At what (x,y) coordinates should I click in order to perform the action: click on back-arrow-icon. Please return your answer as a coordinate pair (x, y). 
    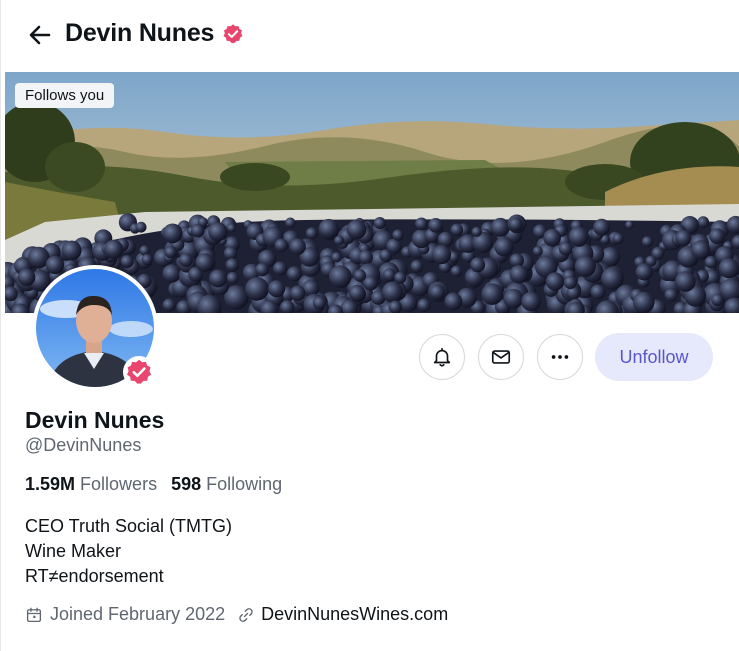
    Looking at the image, I should click on (40, 35).